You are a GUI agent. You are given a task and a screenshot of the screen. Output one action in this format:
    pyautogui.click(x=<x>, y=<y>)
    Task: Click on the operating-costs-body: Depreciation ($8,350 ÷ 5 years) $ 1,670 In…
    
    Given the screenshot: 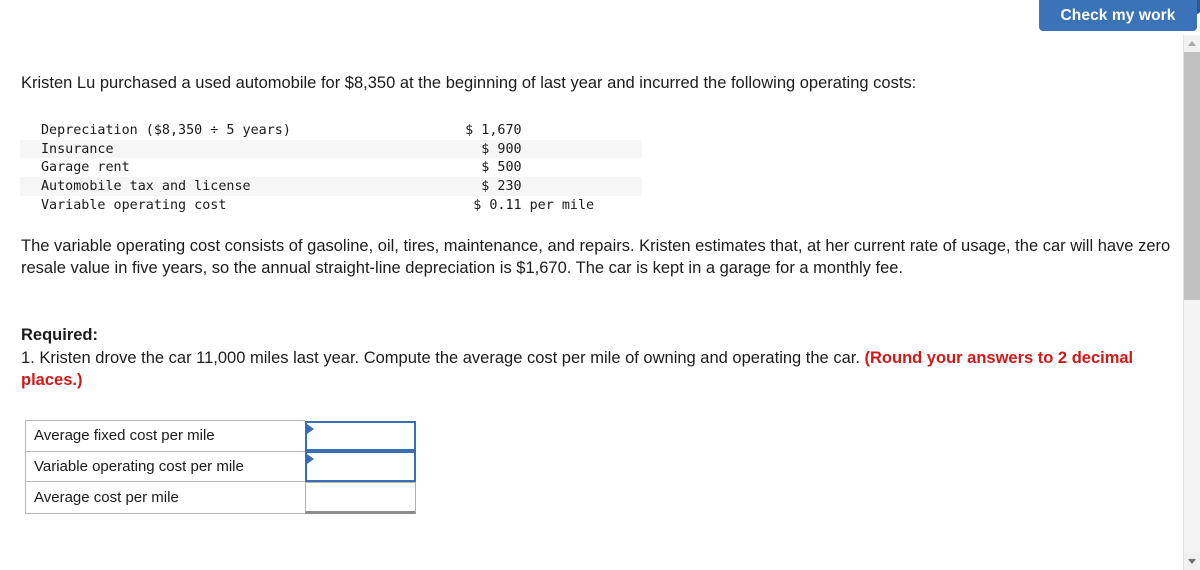 What is the action you would take?
    pyautogui.click(x=331, y=167)
    